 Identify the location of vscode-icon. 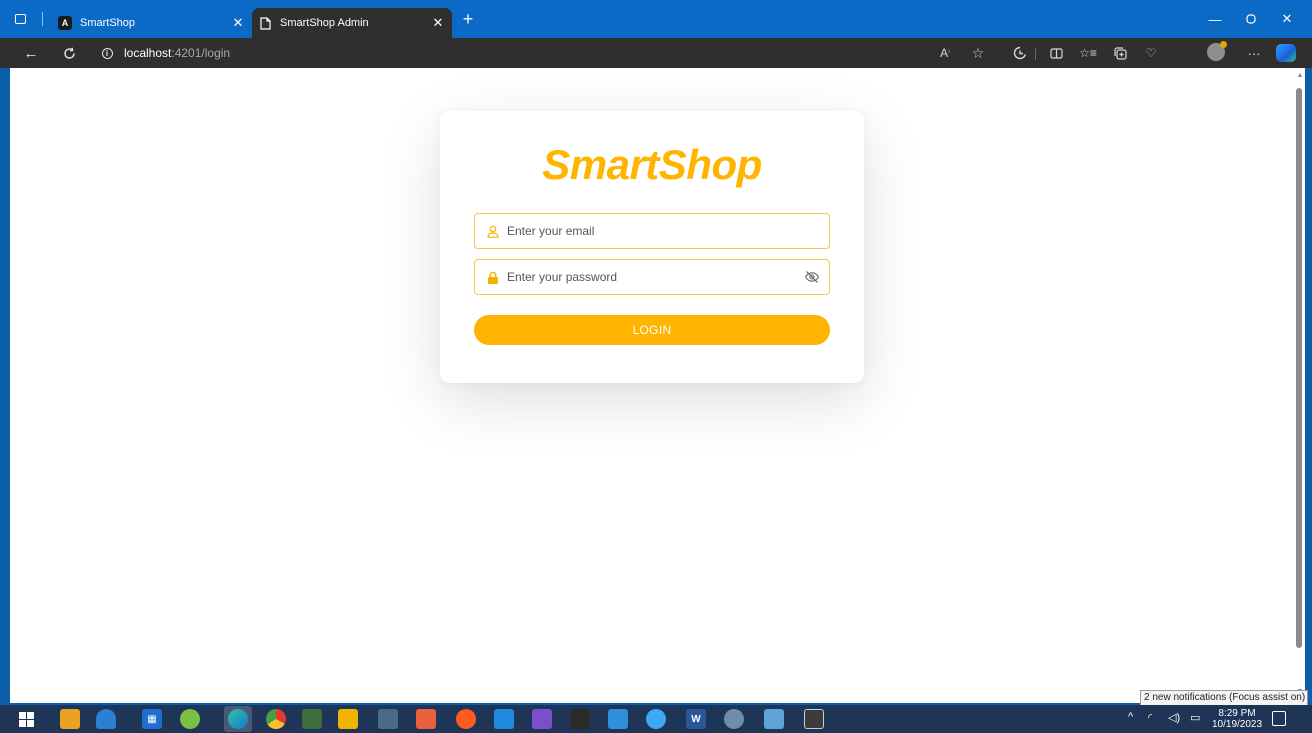
(504, 719).